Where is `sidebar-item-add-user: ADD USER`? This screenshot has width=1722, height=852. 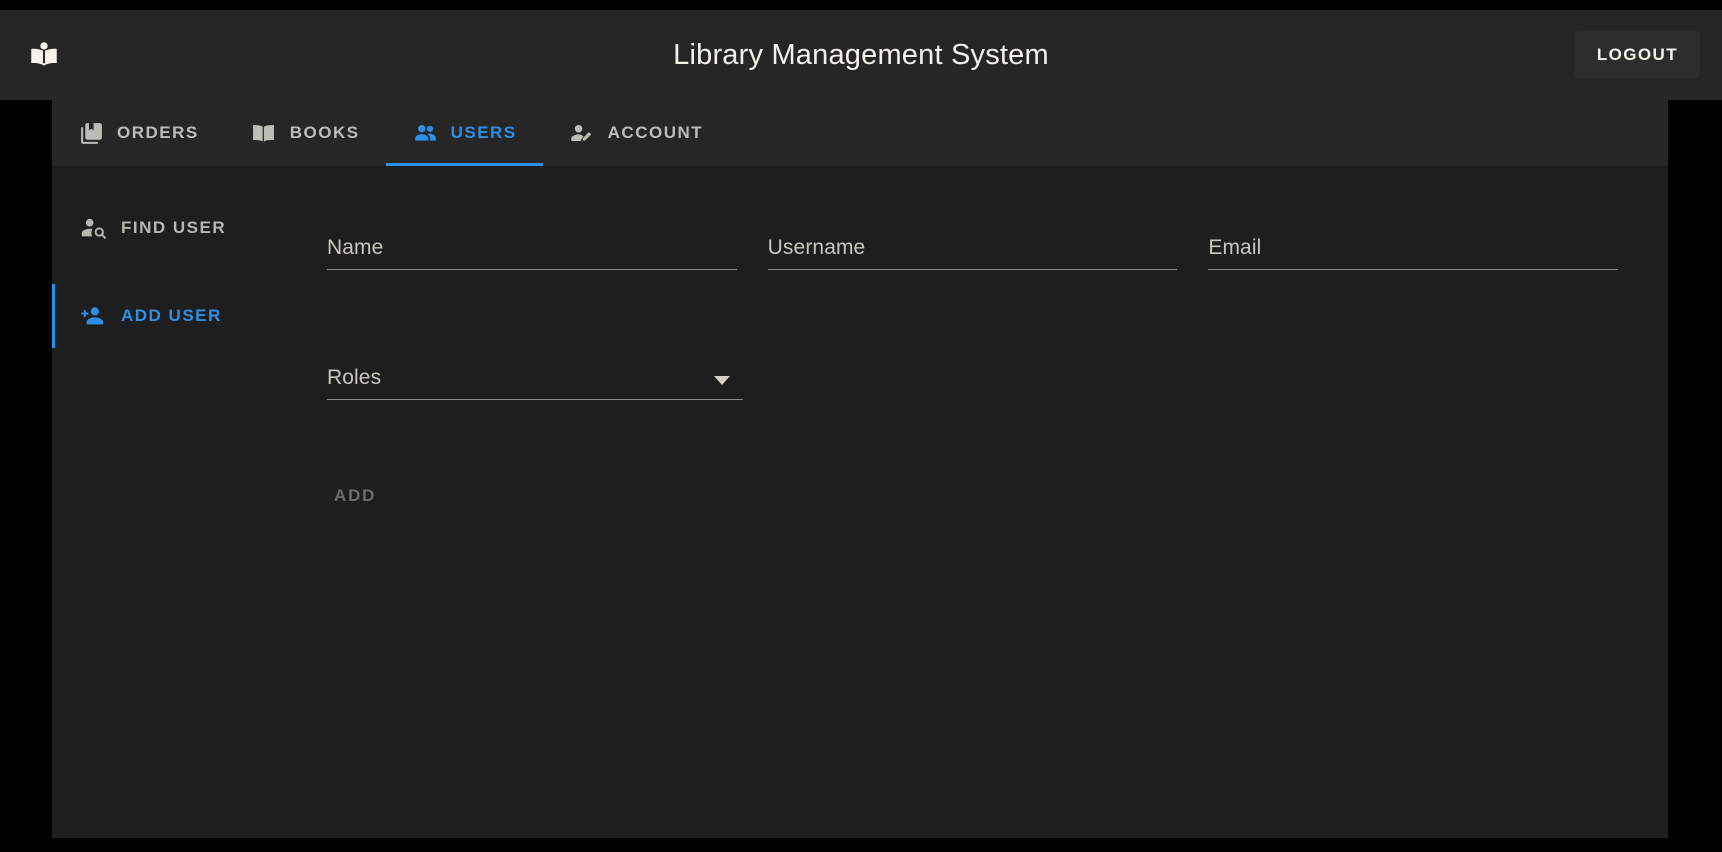 sidebar-item-add-user: ADD USER is located at coordinates (169, 316).